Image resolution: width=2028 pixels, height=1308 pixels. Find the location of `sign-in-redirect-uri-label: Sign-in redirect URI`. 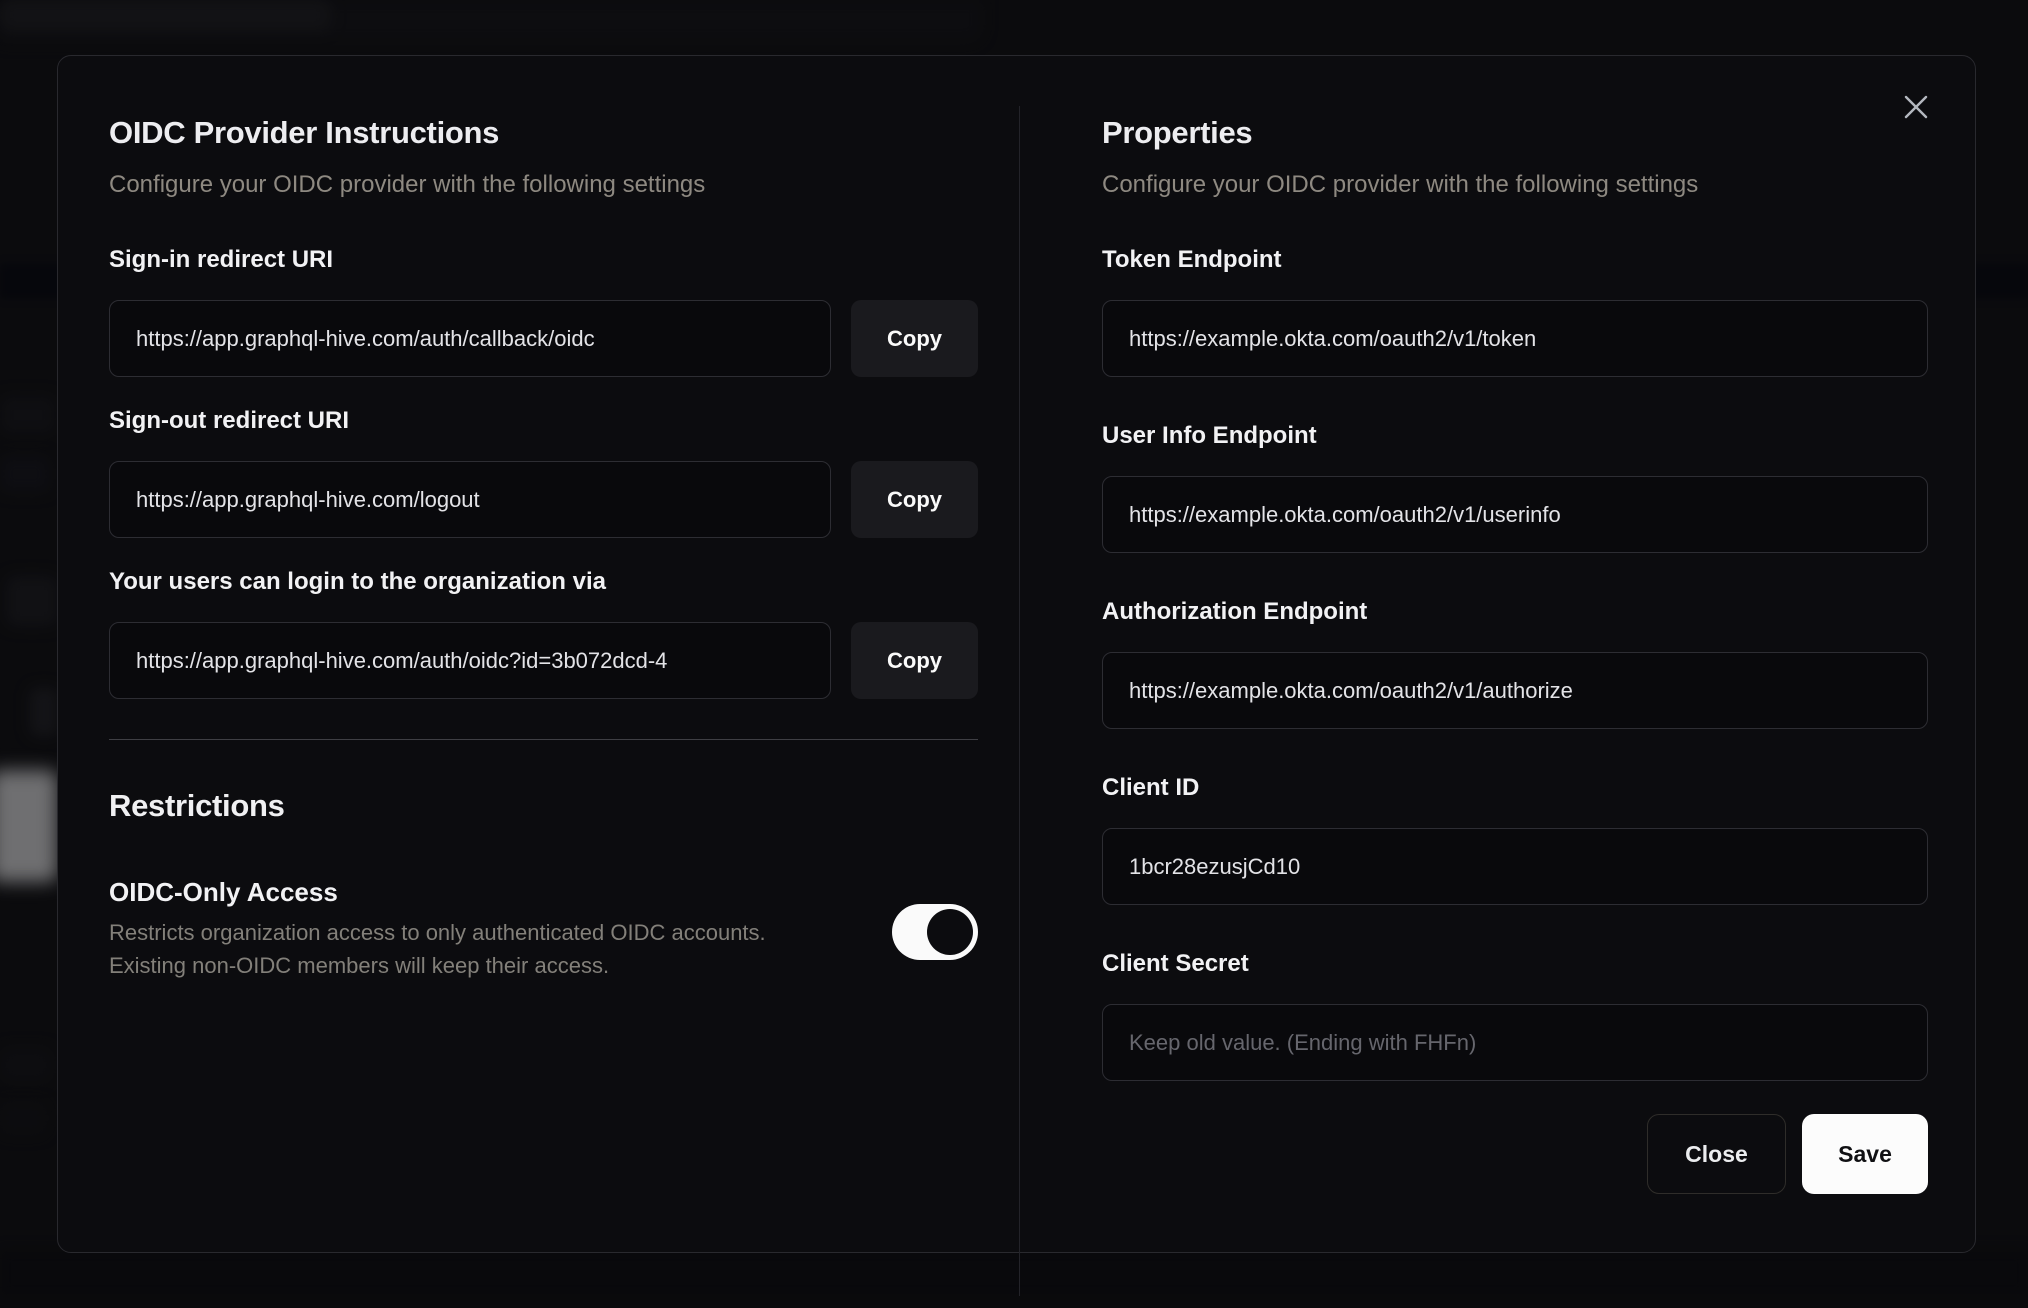

sign-in-redirect-uri-label: Sign-in redirect URI is located at coordinates (221, 259).